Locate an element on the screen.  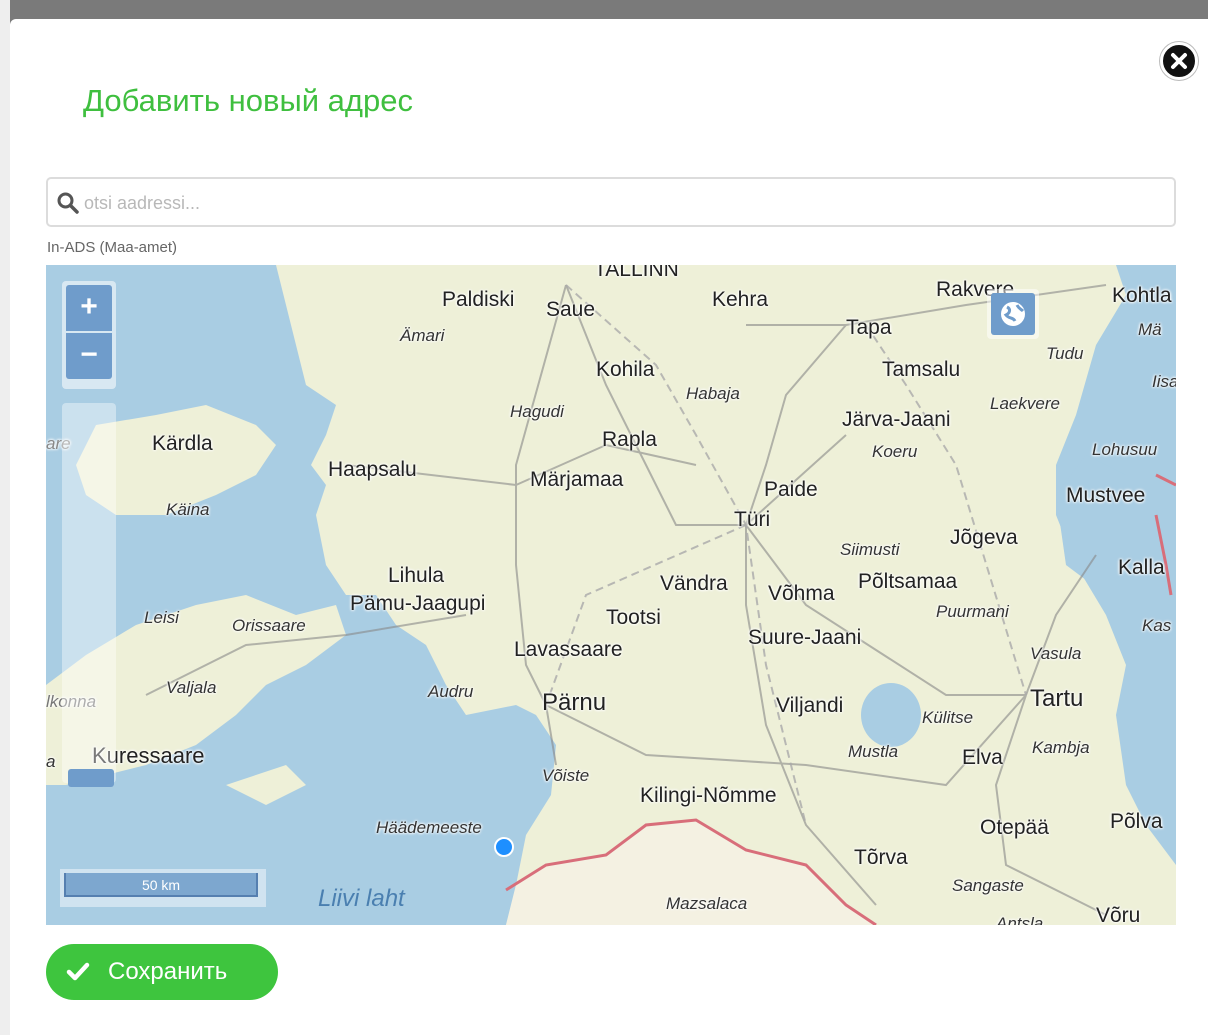
save-button-label: Сохранить is located at coordinates (168, 971).